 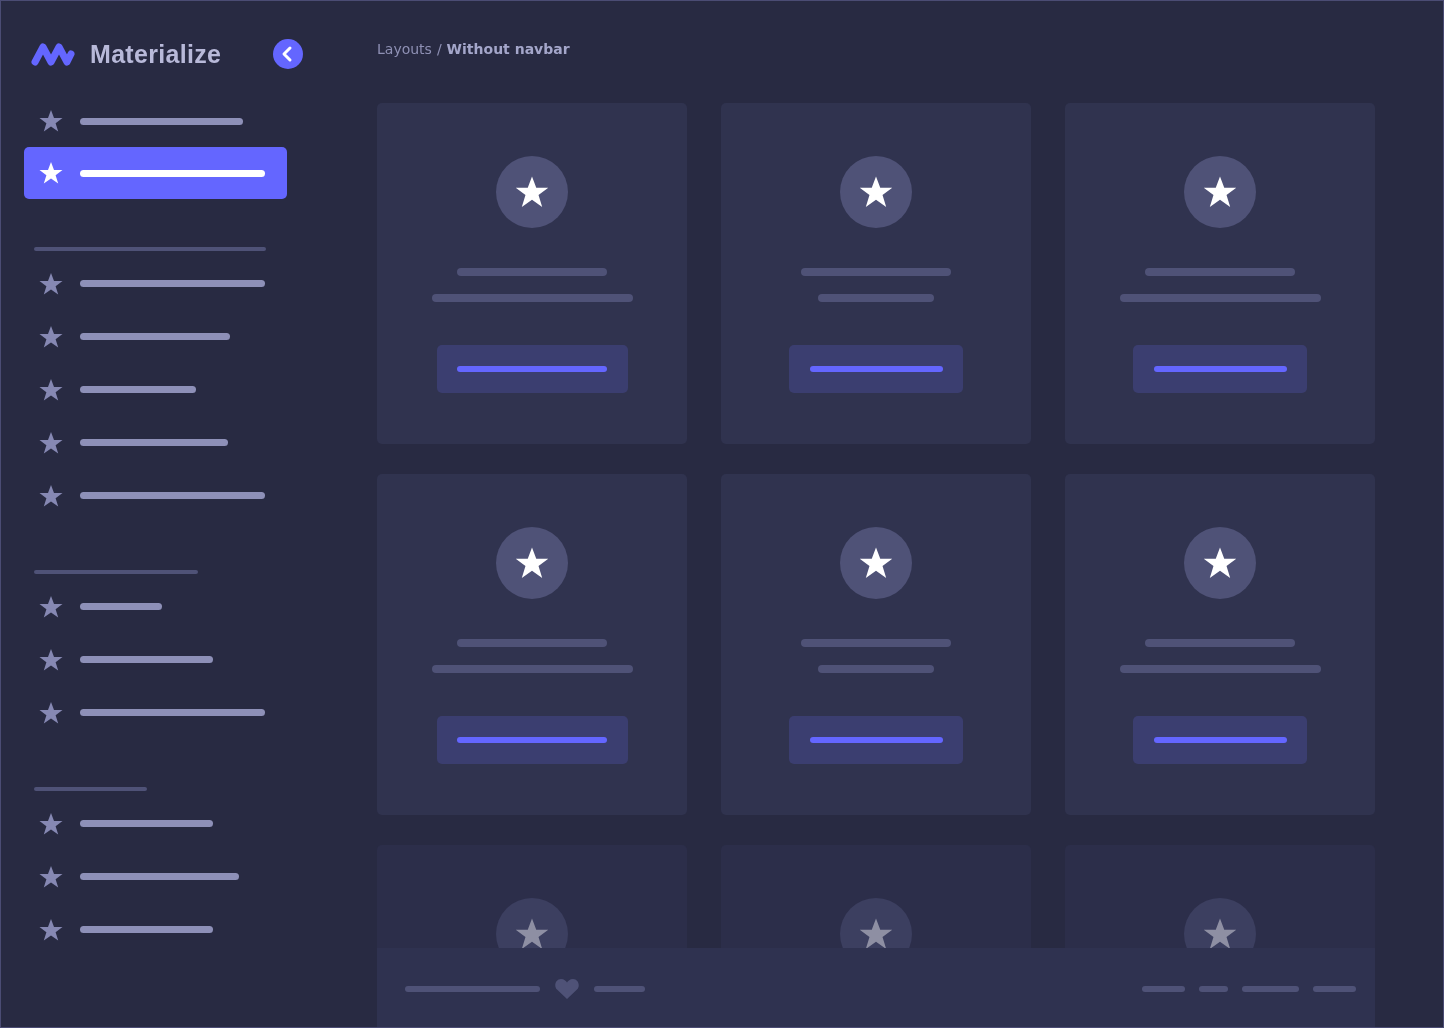 What do you see at coordinates (288, 54) in the screenshot?
I see `collapse-button` at bounding box center [288, 54].